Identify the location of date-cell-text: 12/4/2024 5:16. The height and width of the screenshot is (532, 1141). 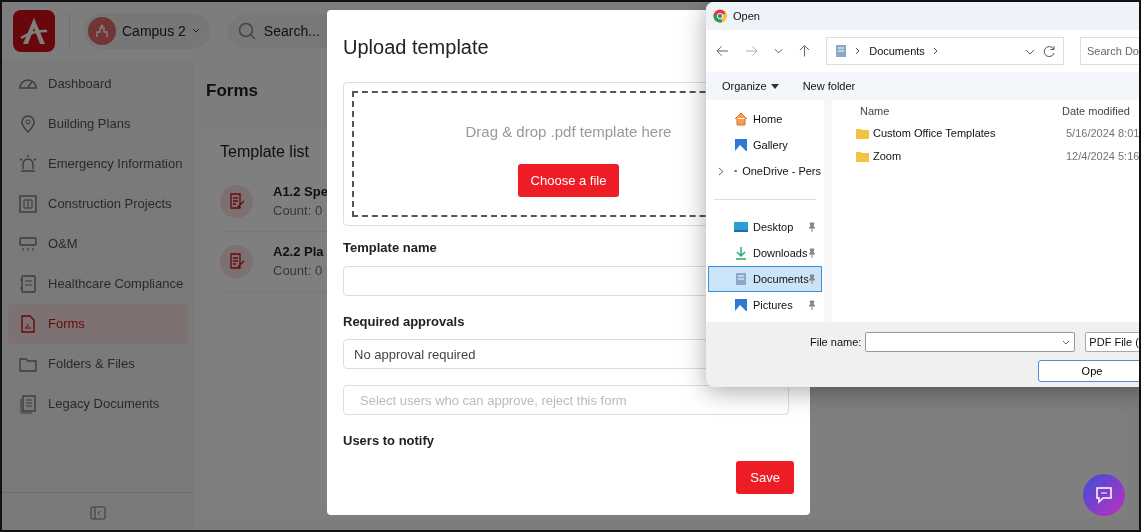
(1102, 157).